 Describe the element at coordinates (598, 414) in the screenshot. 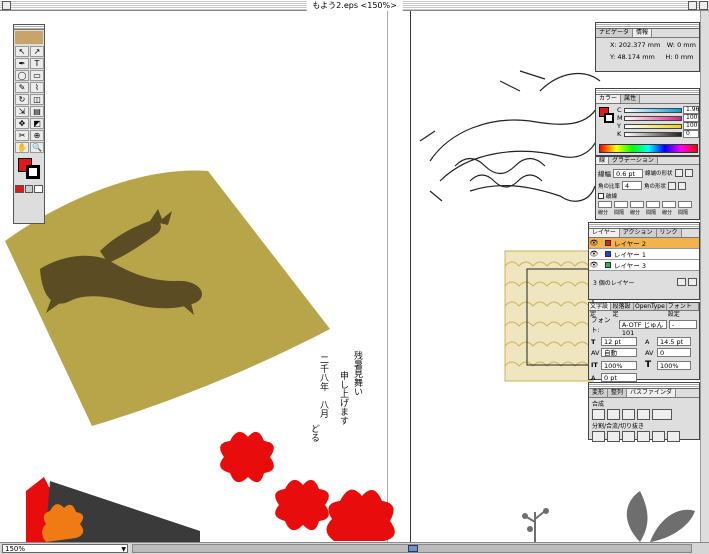

I see `unite-icon` at that location.